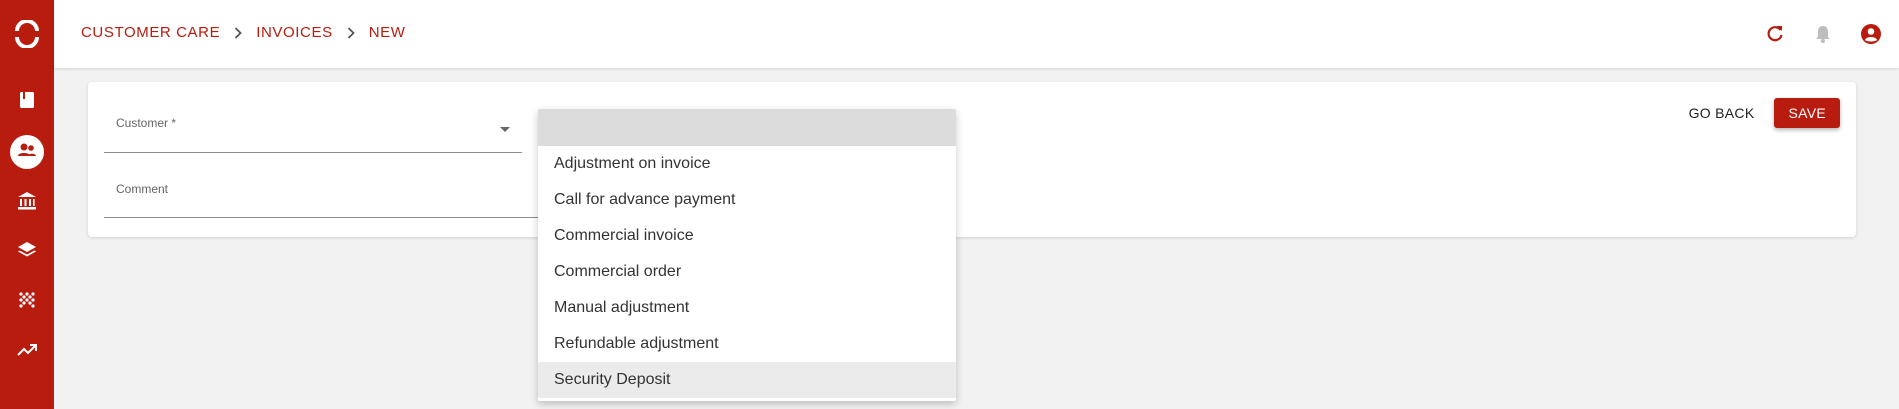 Image resolution: width=1899 pixels, height=409 pixels. I want to click on dropdown-option: Call for advance payment, so click(747, 200).